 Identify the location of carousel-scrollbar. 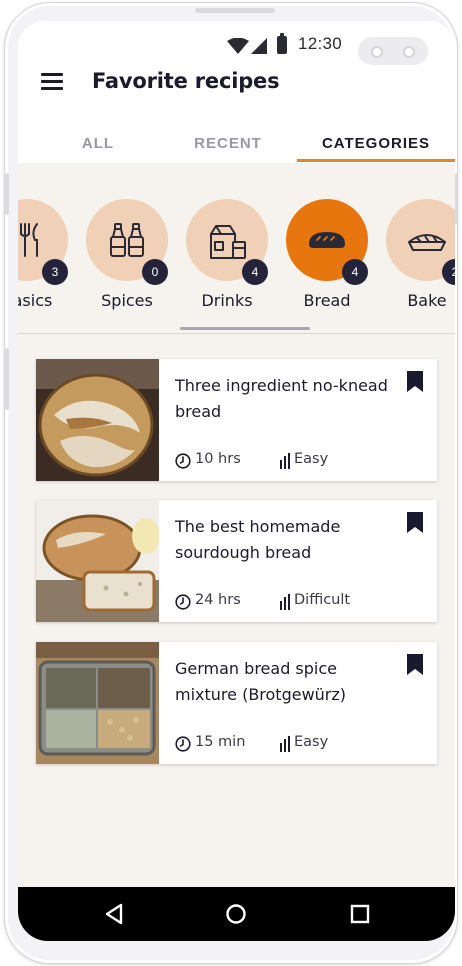
(245, 328).